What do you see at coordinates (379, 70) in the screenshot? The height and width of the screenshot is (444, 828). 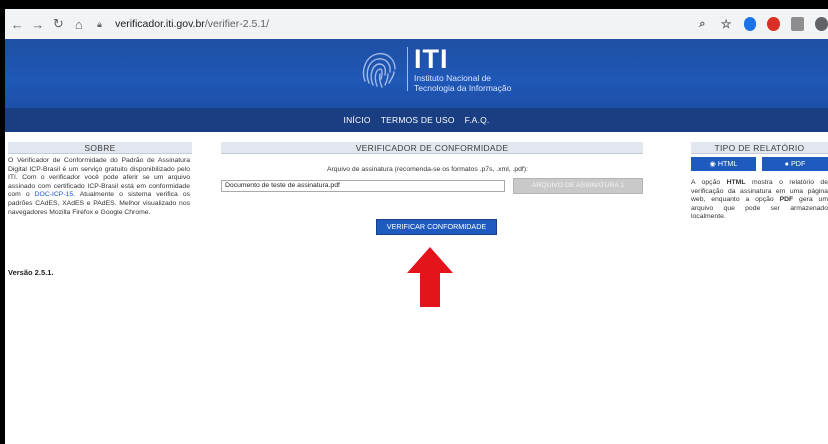 I see `fingerprint-icon` at bounding box center [379, 70].